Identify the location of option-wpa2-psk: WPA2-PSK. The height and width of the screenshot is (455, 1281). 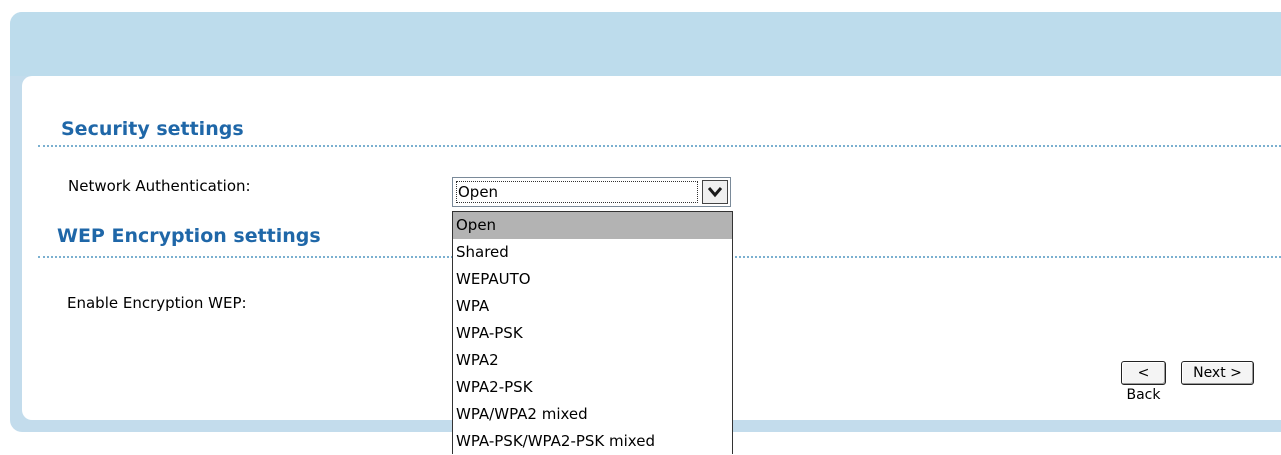
(592, 387).